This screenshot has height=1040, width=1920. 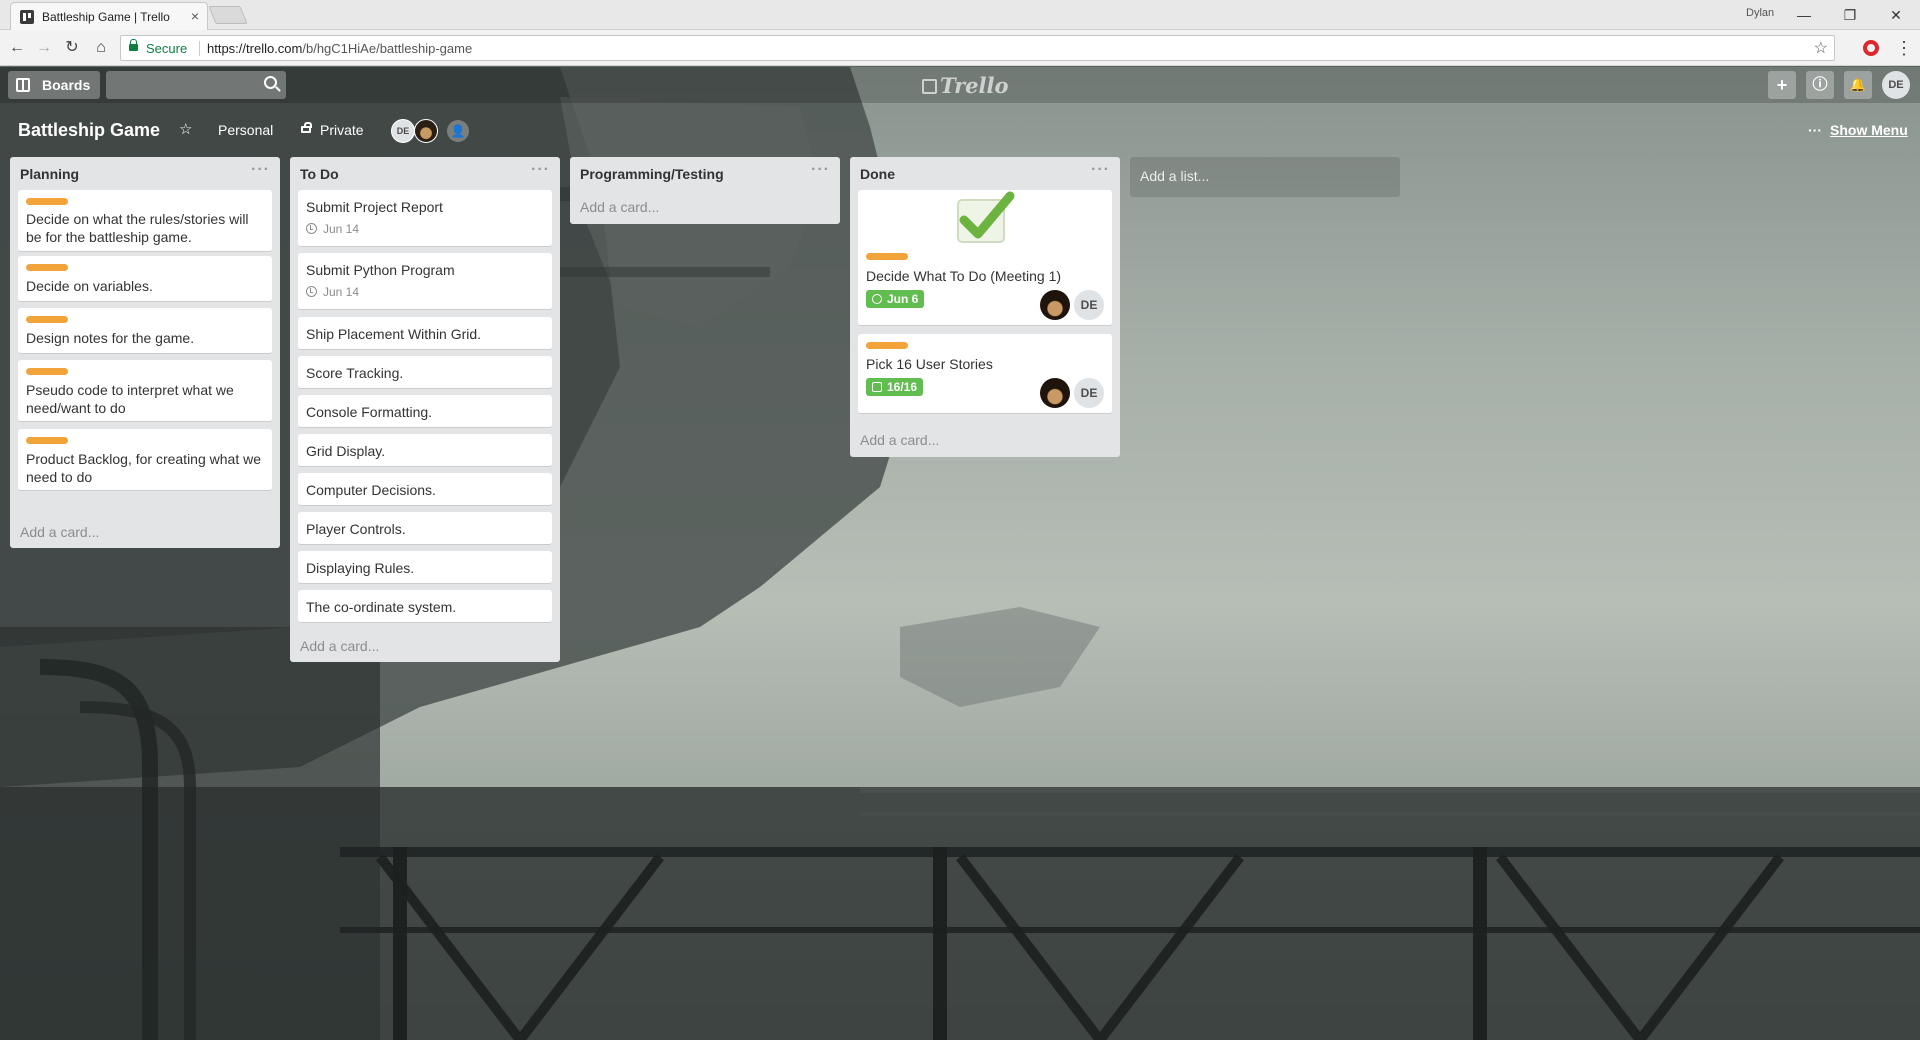 I want to click on trello-logo-text: Trello, so click(x=974, y=85).